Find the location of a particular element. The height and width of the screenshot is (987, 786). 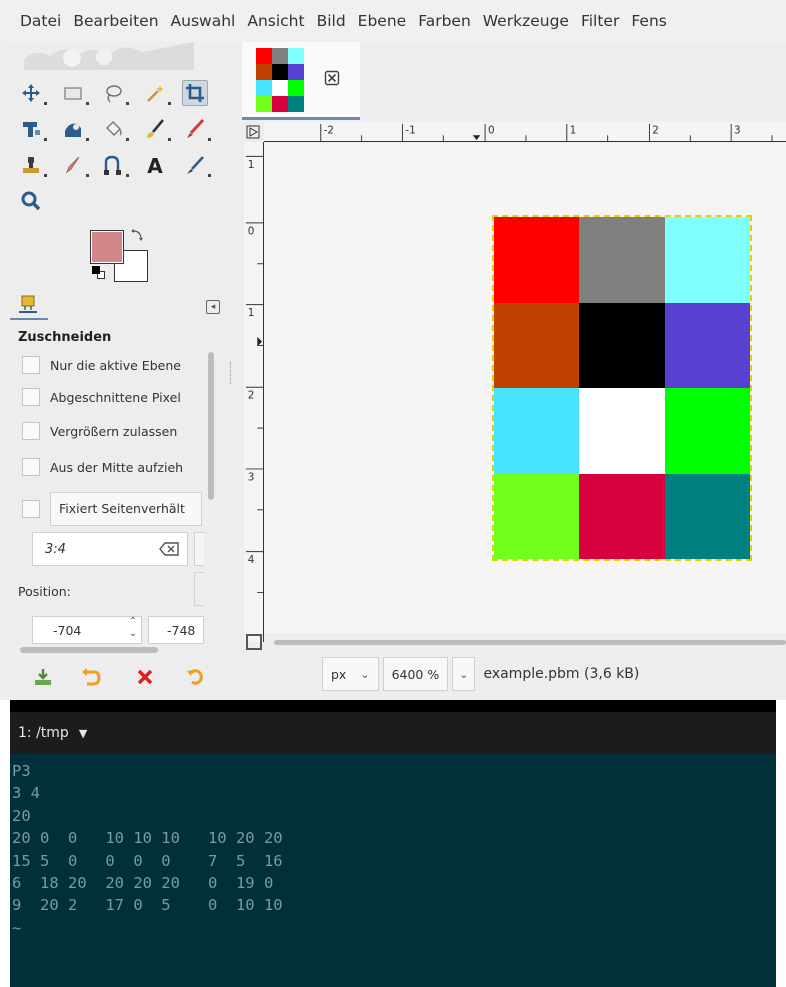

unified-transform-icon is located at coordinates (32, 129).